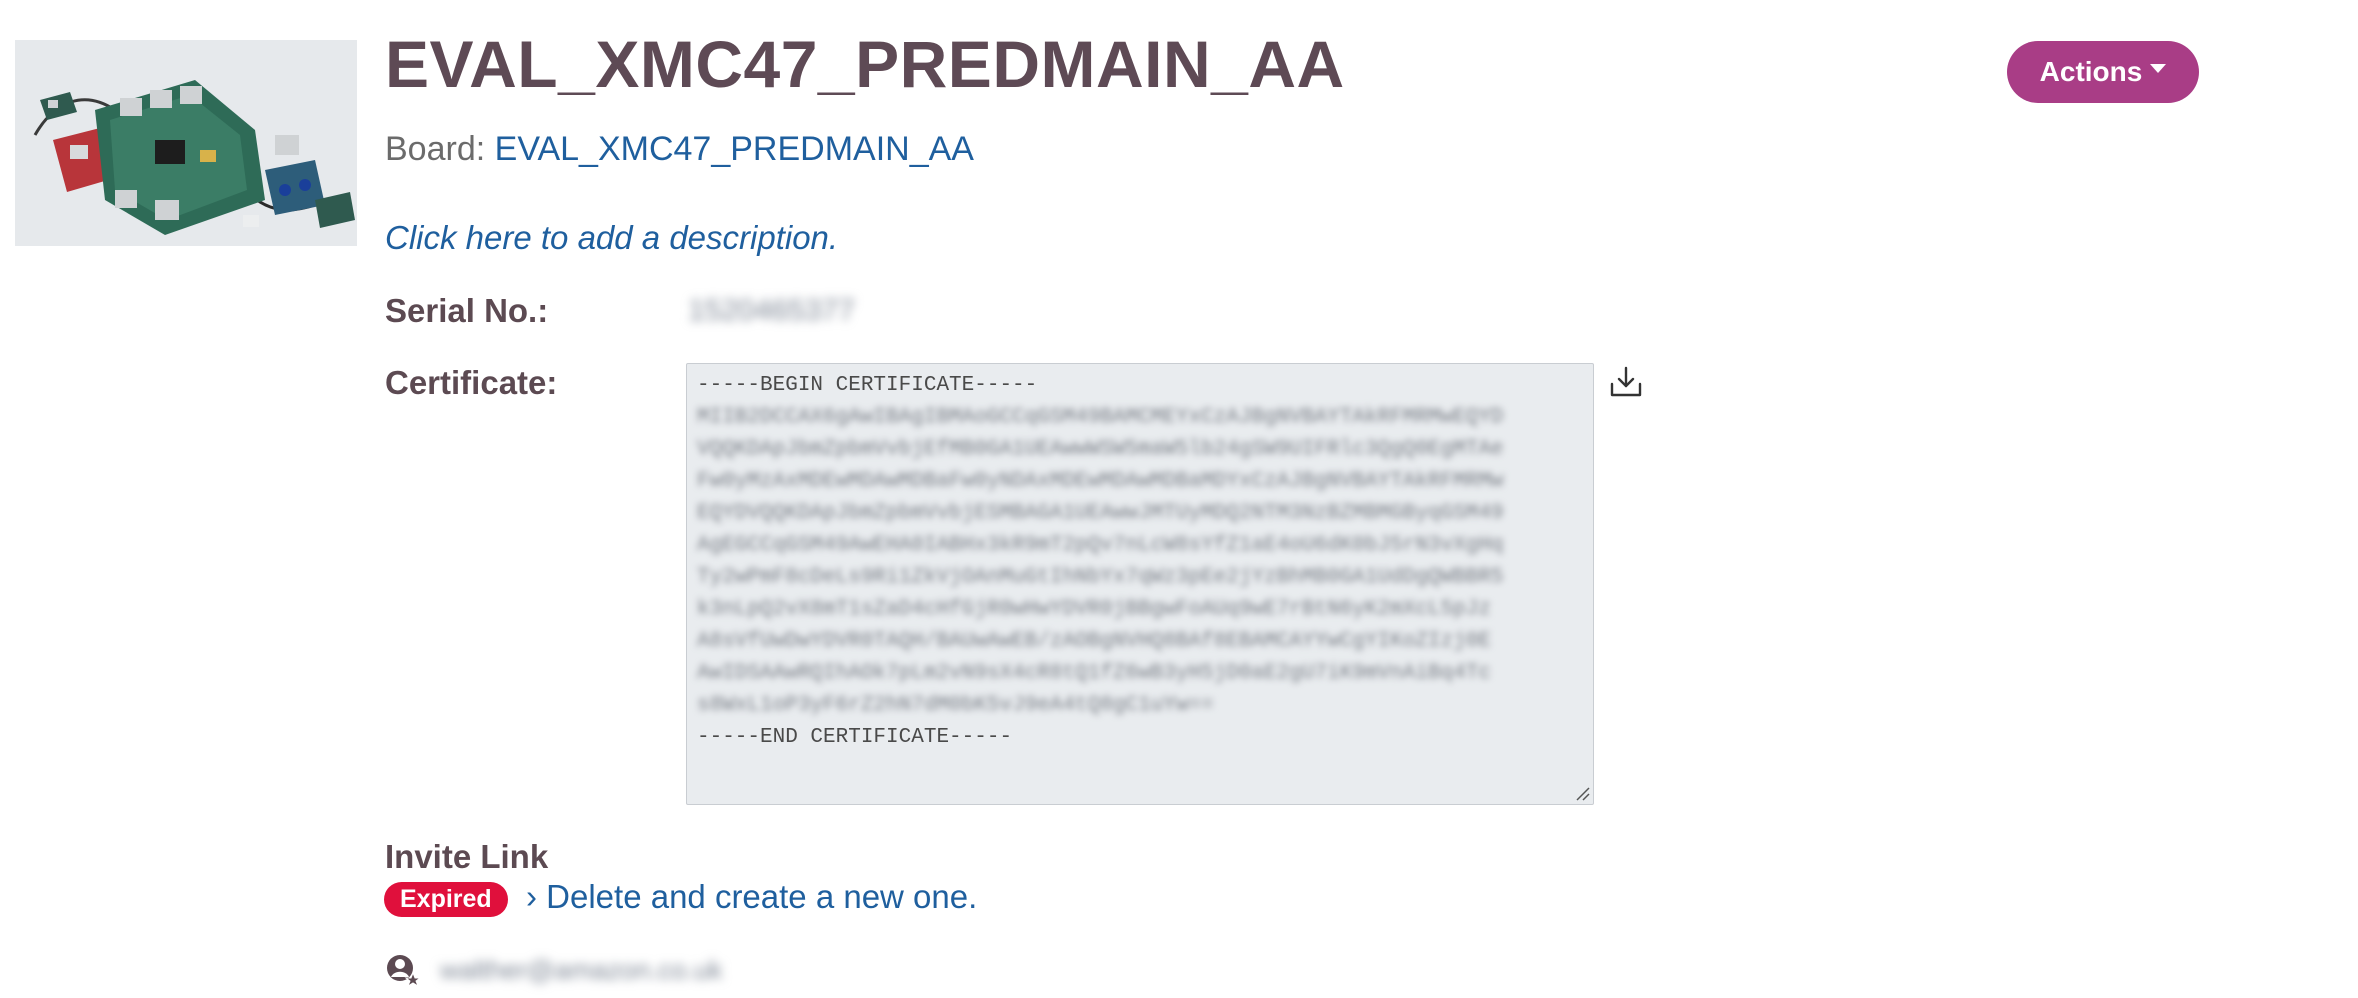 The image size is (2358, 998). Describe the element at coordinates (404, 971) in the screenshot. I see `user-invite-icon` at that location.